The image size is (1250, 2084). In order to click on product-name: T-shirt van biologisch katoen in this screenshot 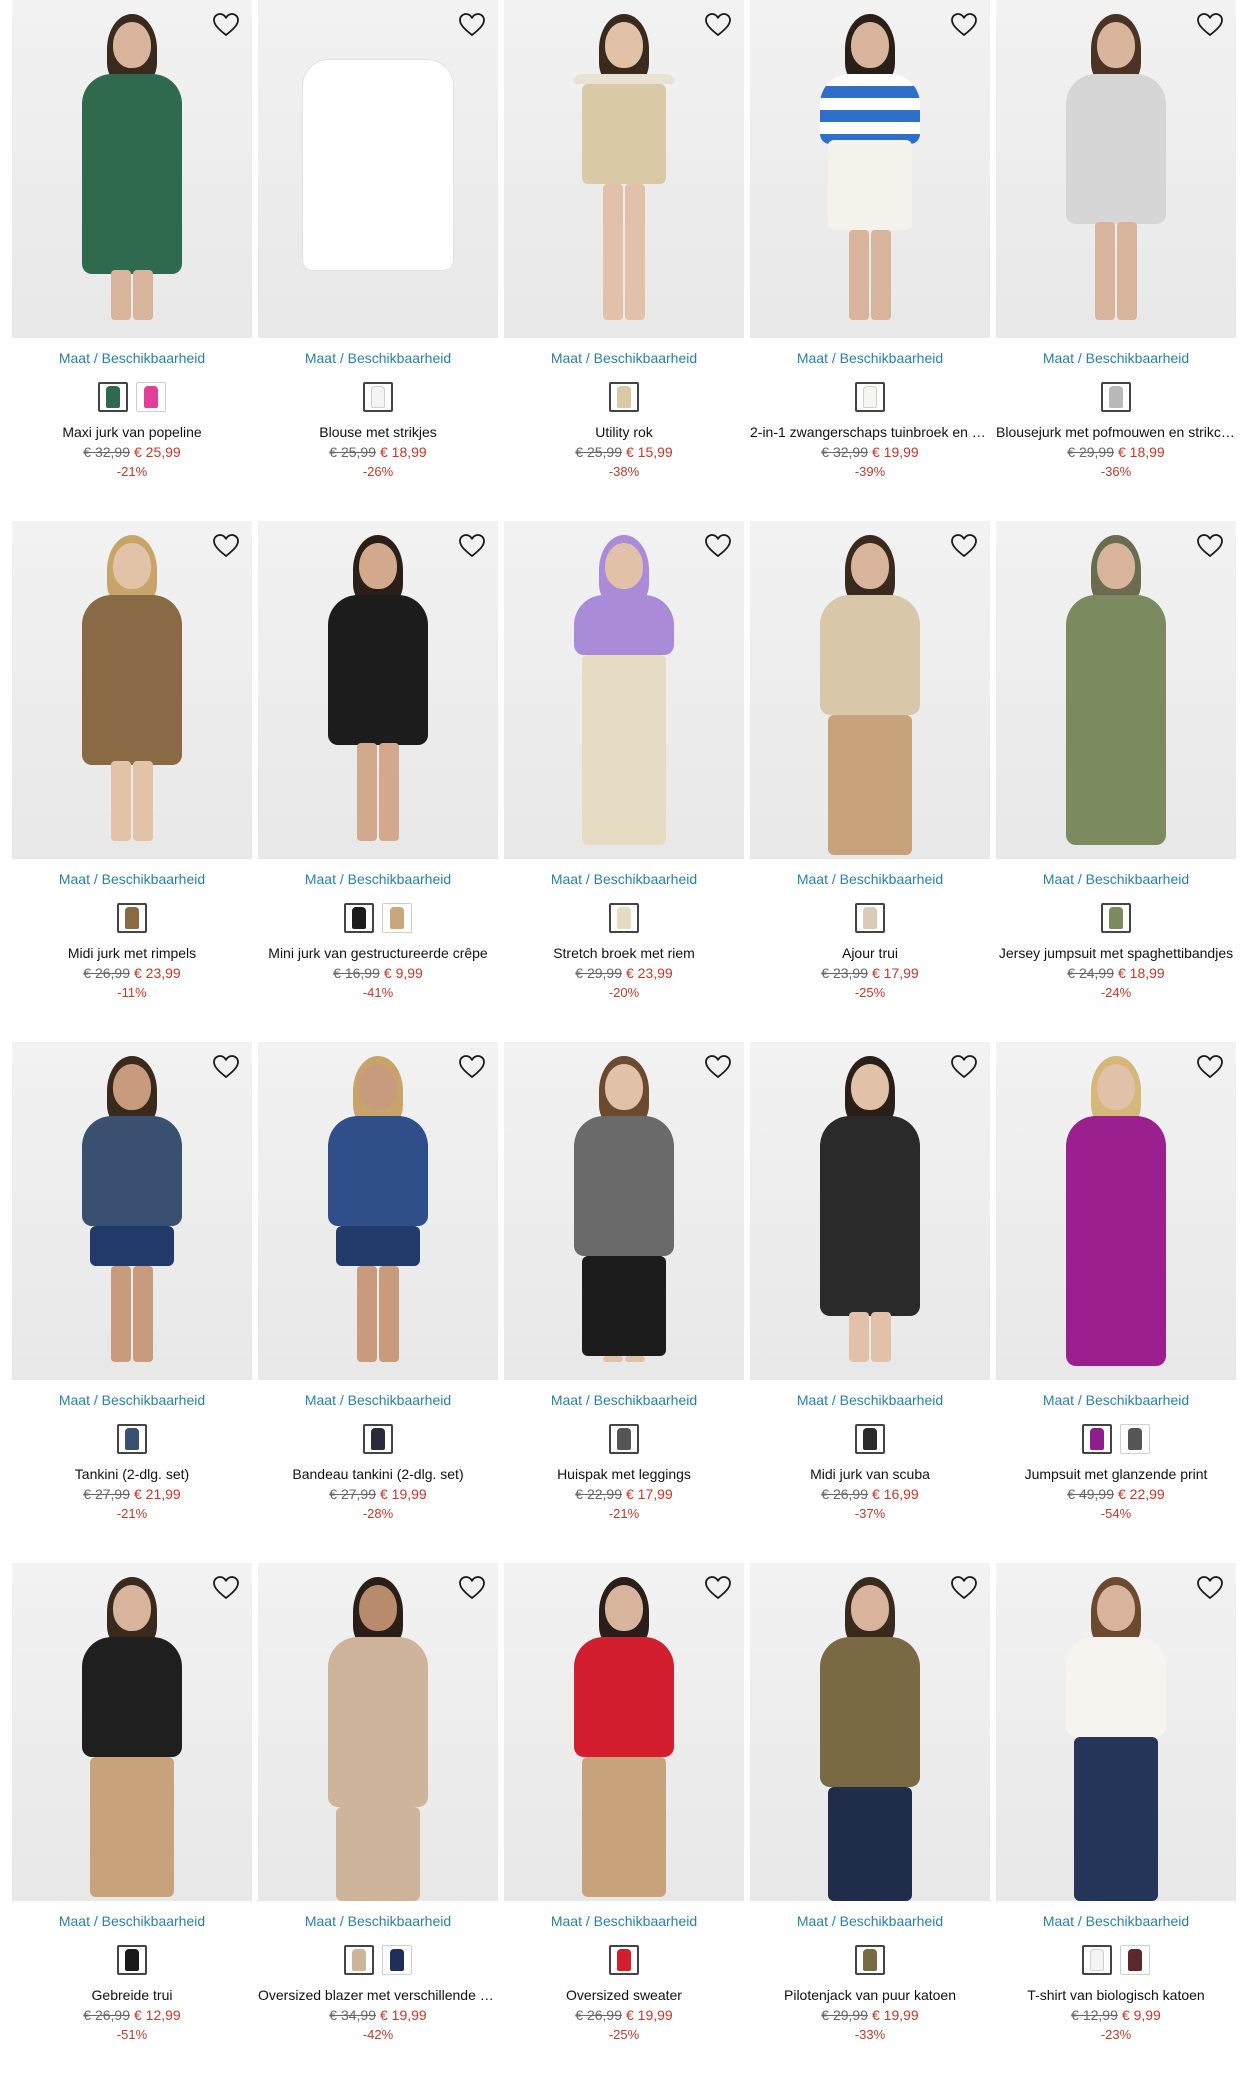, I will do `click(1116, 1995)`.